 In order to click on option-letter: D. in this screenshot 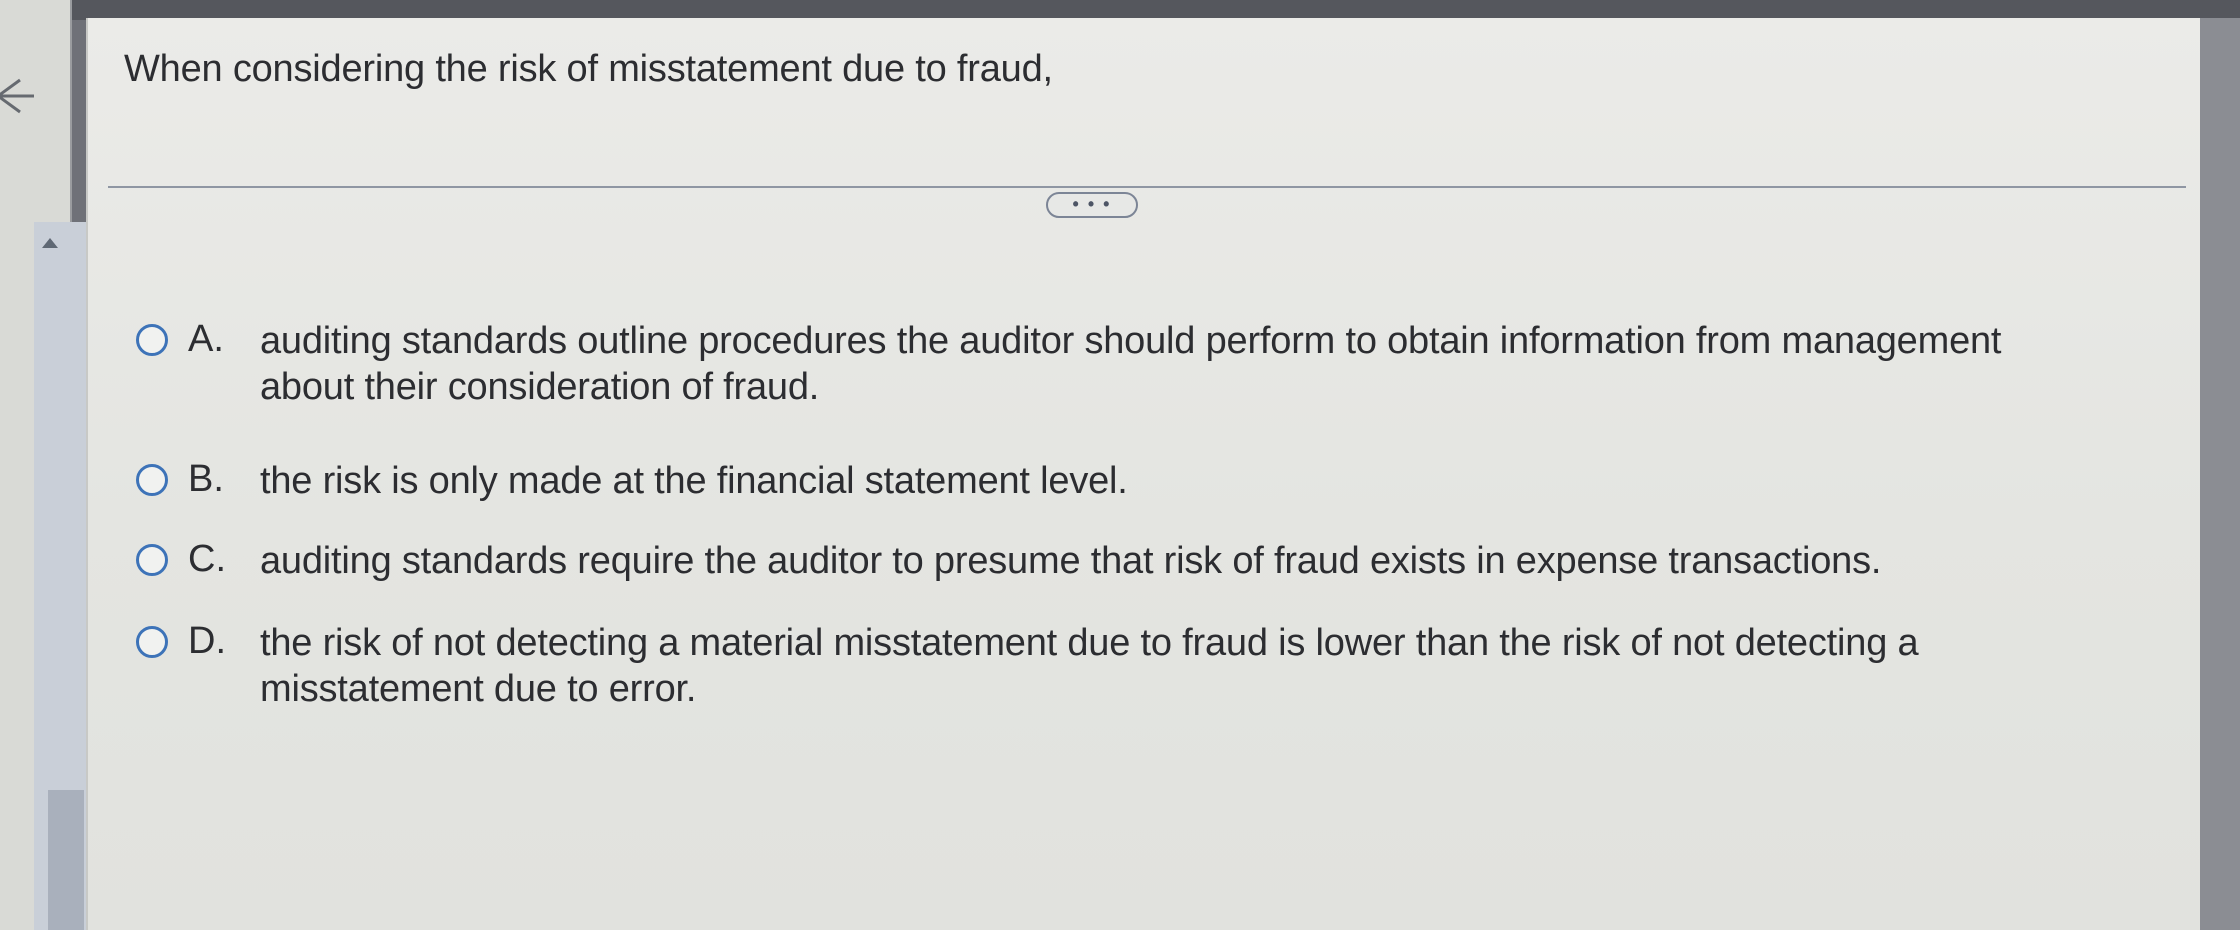, I will do `click(207, 641)`.